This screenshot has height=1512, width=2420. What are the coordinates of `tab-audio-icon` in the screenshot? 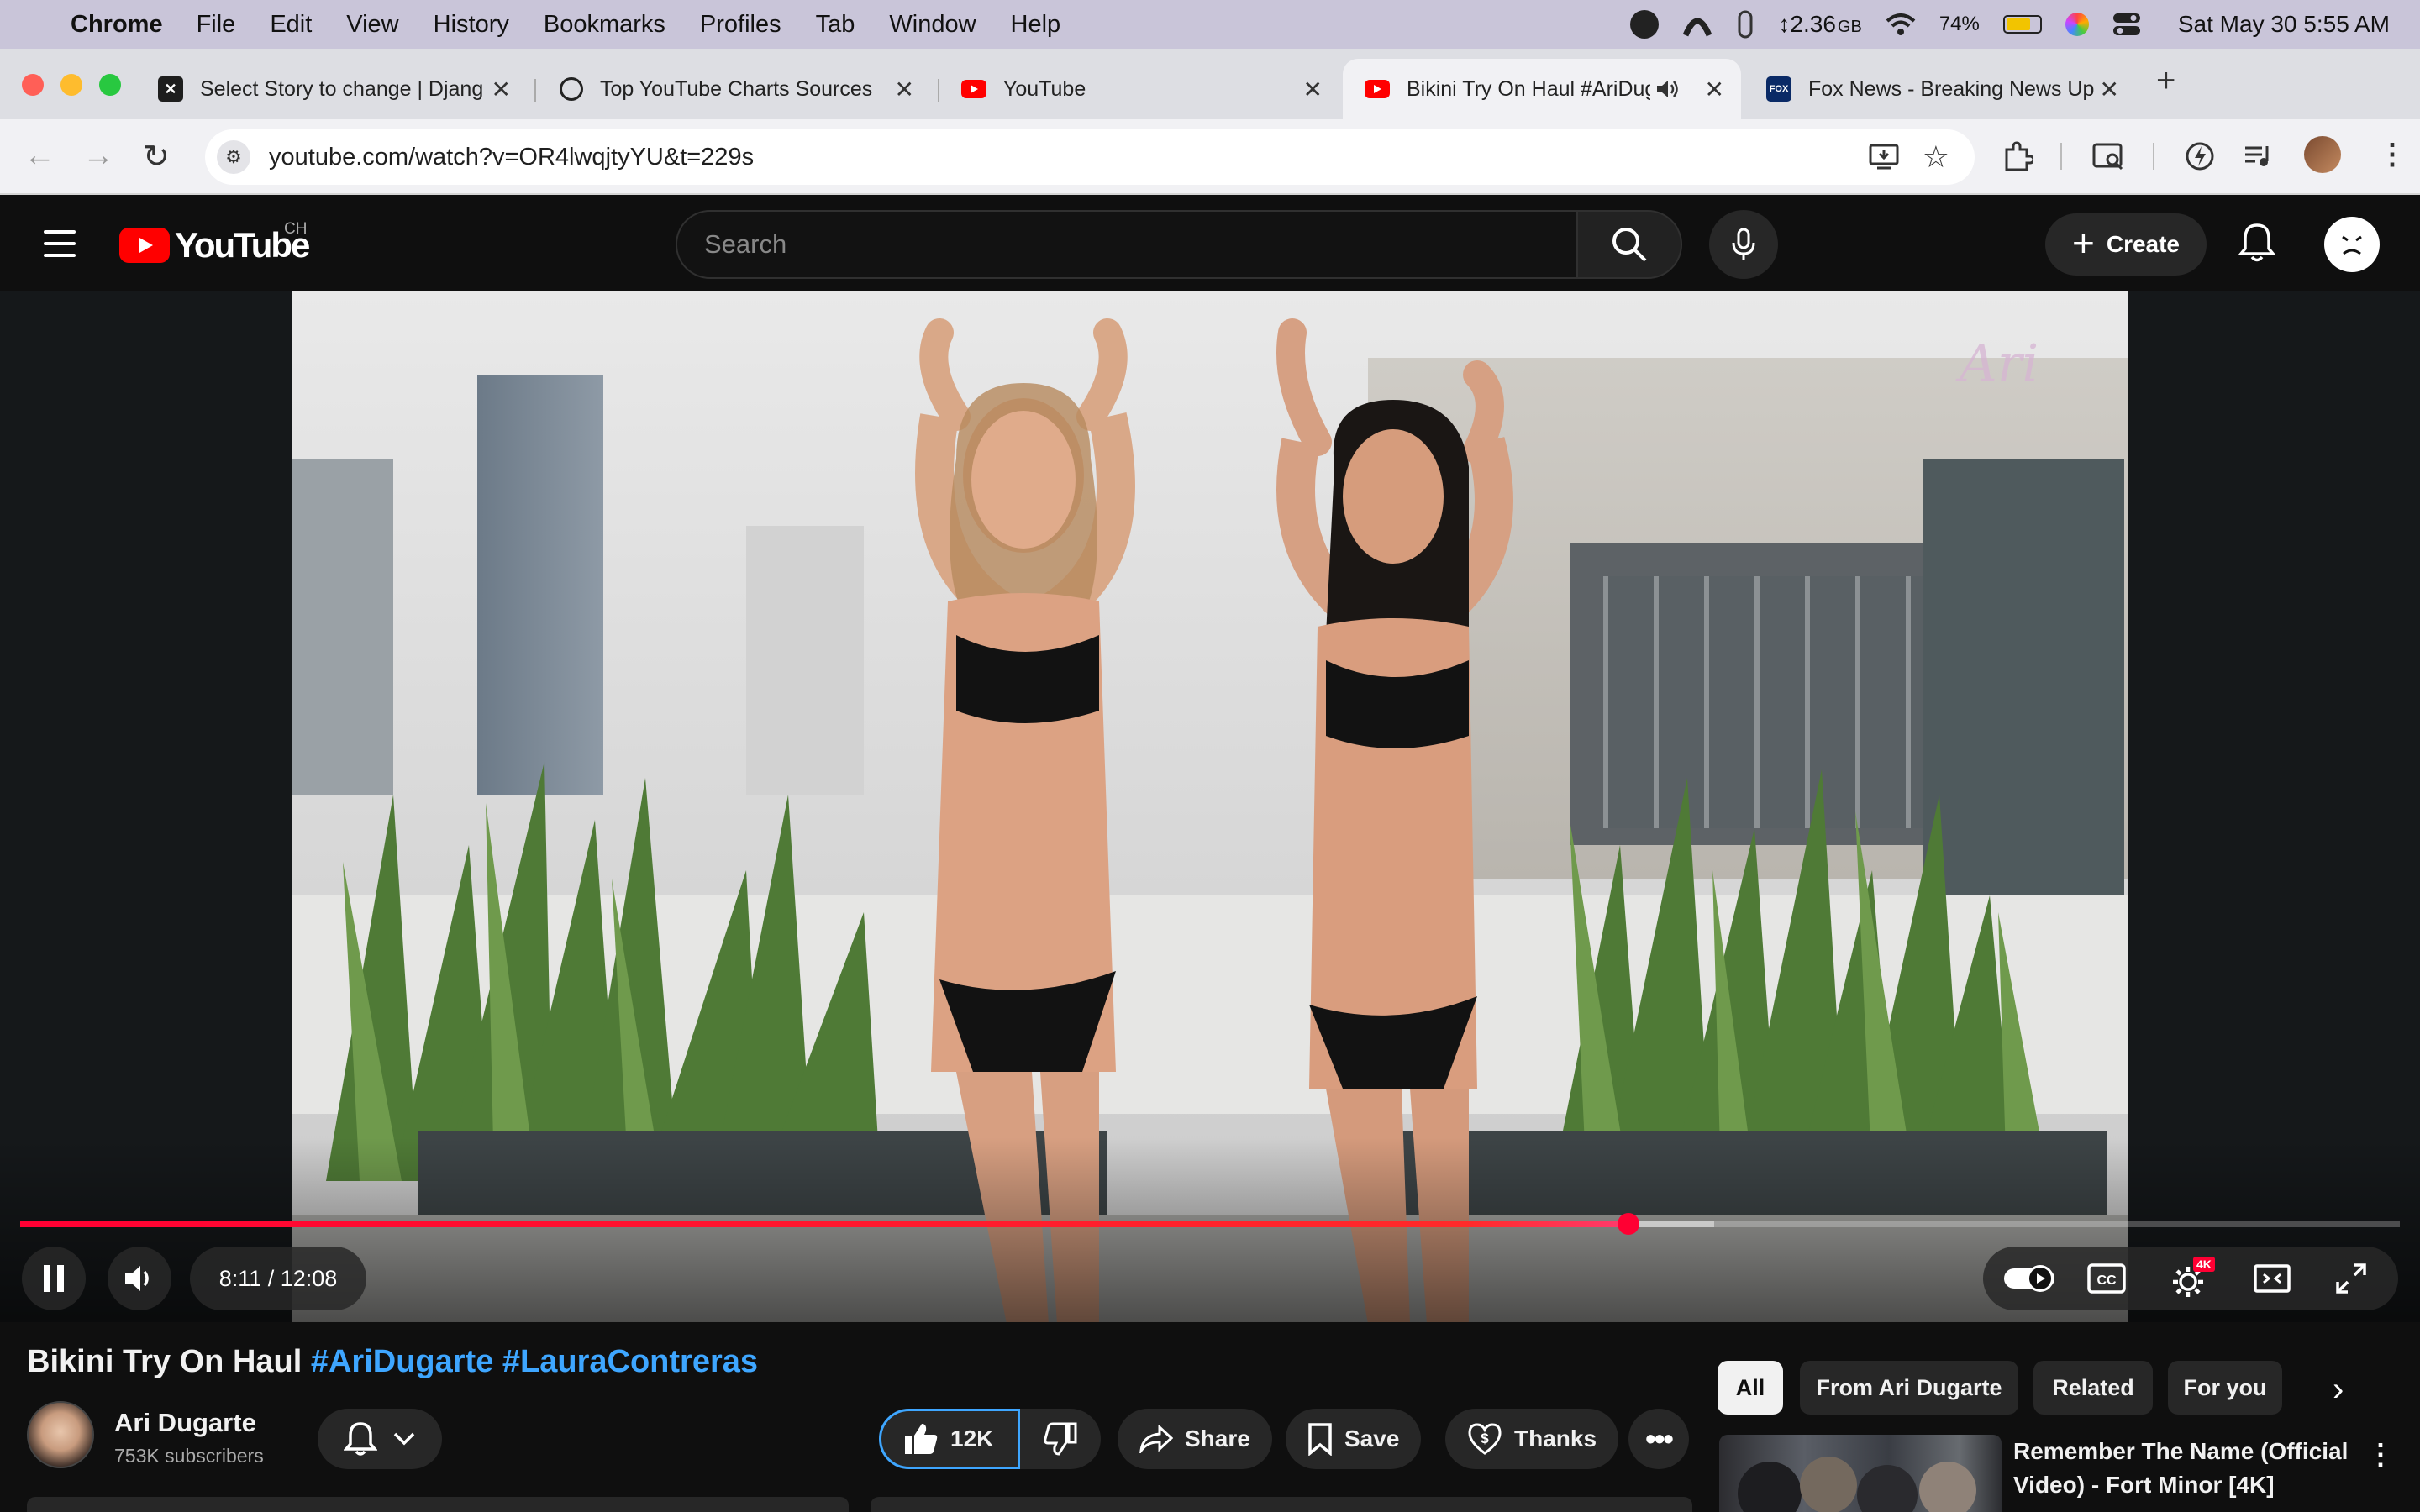 It's located at (1668, 89).